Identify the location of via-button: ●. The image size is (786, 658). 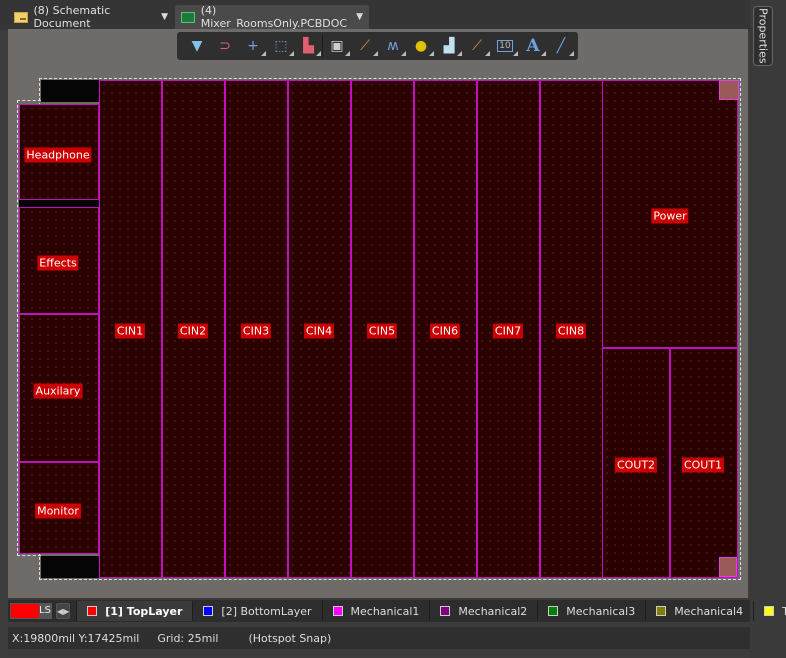
(421, 46).